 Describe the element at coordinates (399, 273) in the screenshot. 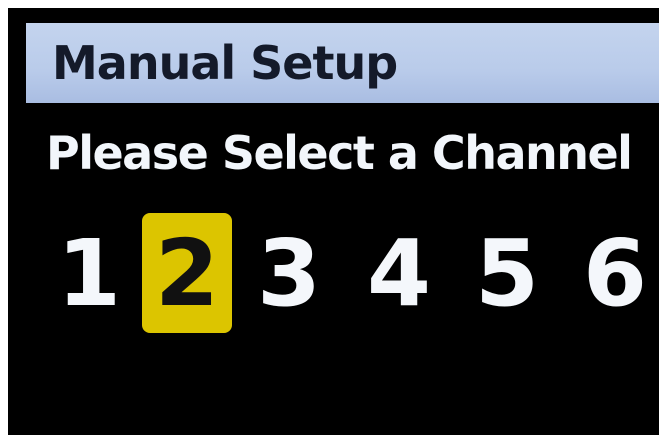

I see `channel-option-4: 4` at that location.